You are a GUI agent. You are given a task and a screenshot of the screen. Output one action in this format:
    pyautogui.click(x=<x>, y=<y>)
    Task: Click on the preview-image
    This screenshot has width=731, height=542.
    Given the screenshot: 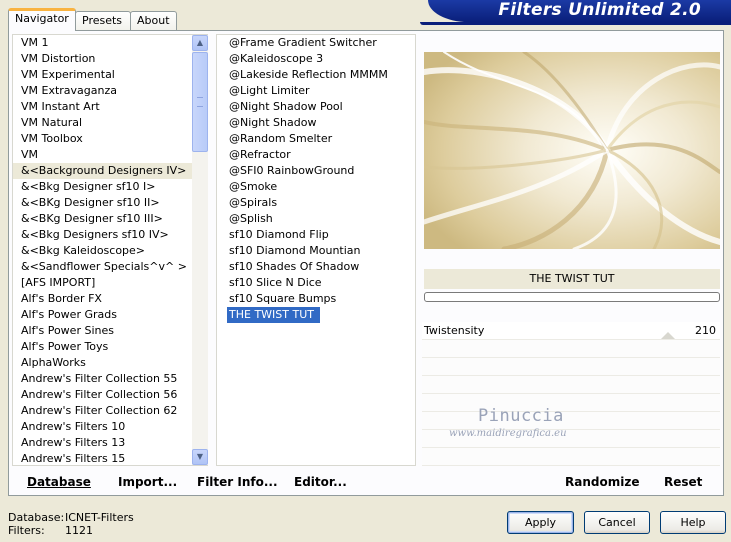 What is the action you would take?
    pyautogui.click(x=572, y=150)
    